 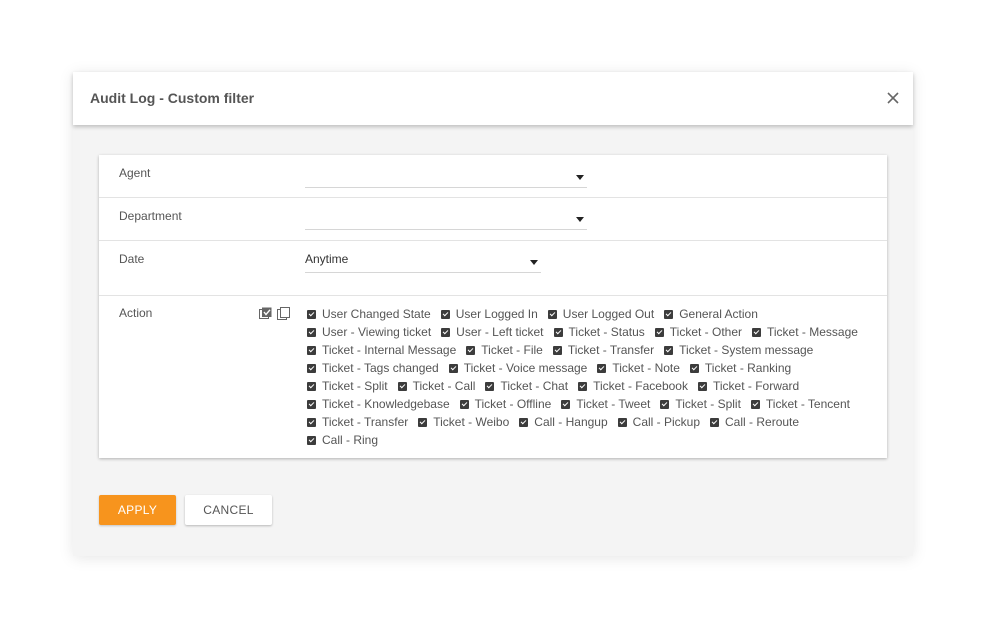 I want to click on action-checkbox-item: User - Viewing ticket, so click(x=369, y=332).